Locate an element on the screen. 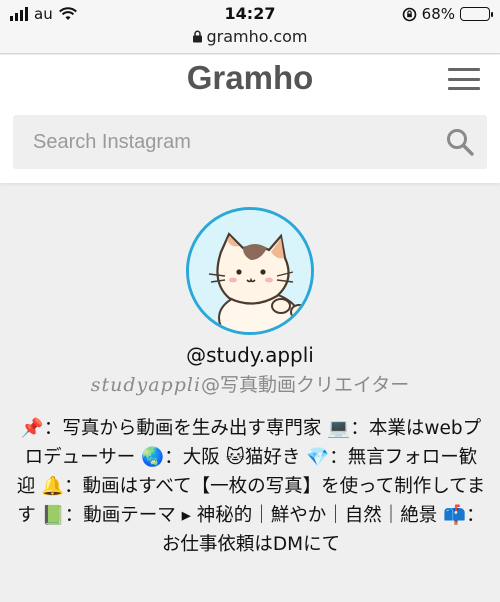 The height and width of the screenshot is (602, 500). battery-percent: 68% is located at coordinates (438, 14).